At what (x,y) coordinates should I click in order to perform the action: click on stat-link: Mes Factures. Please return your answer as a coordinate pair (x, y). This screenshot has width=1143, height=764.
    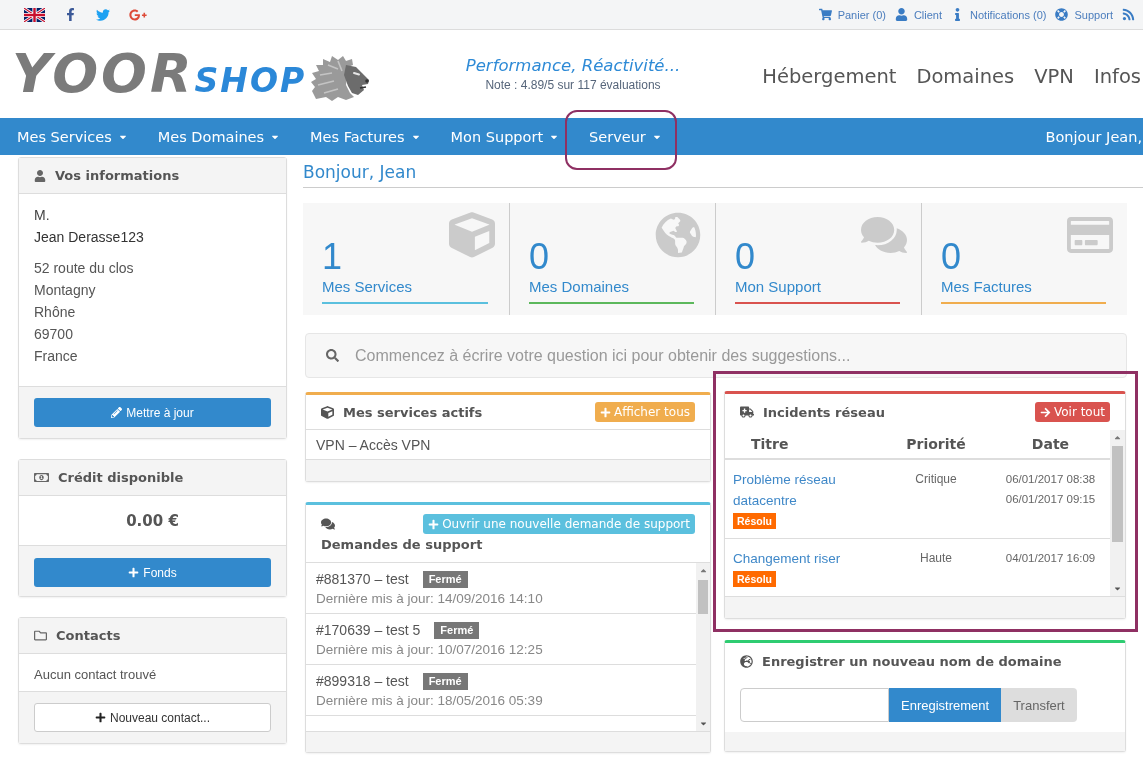
    Looking at the image, I should click on (986, 287).